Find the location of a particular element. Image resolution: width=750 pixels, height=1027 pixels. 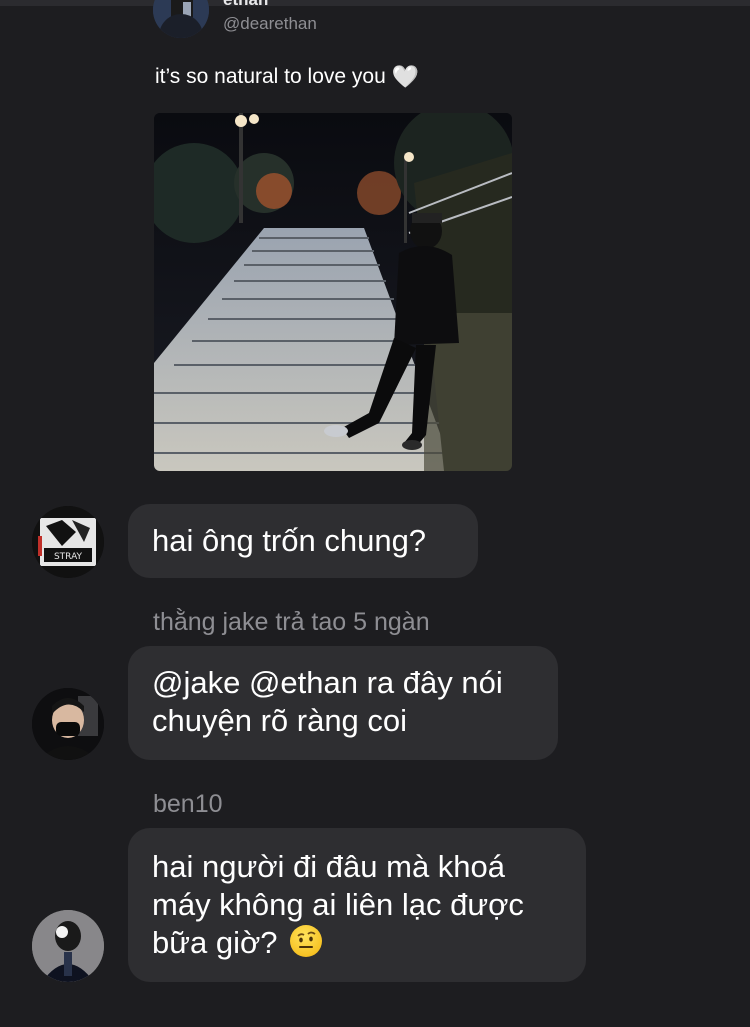

white-heart-icon: 🤍 is located at coordinates (405, 76).